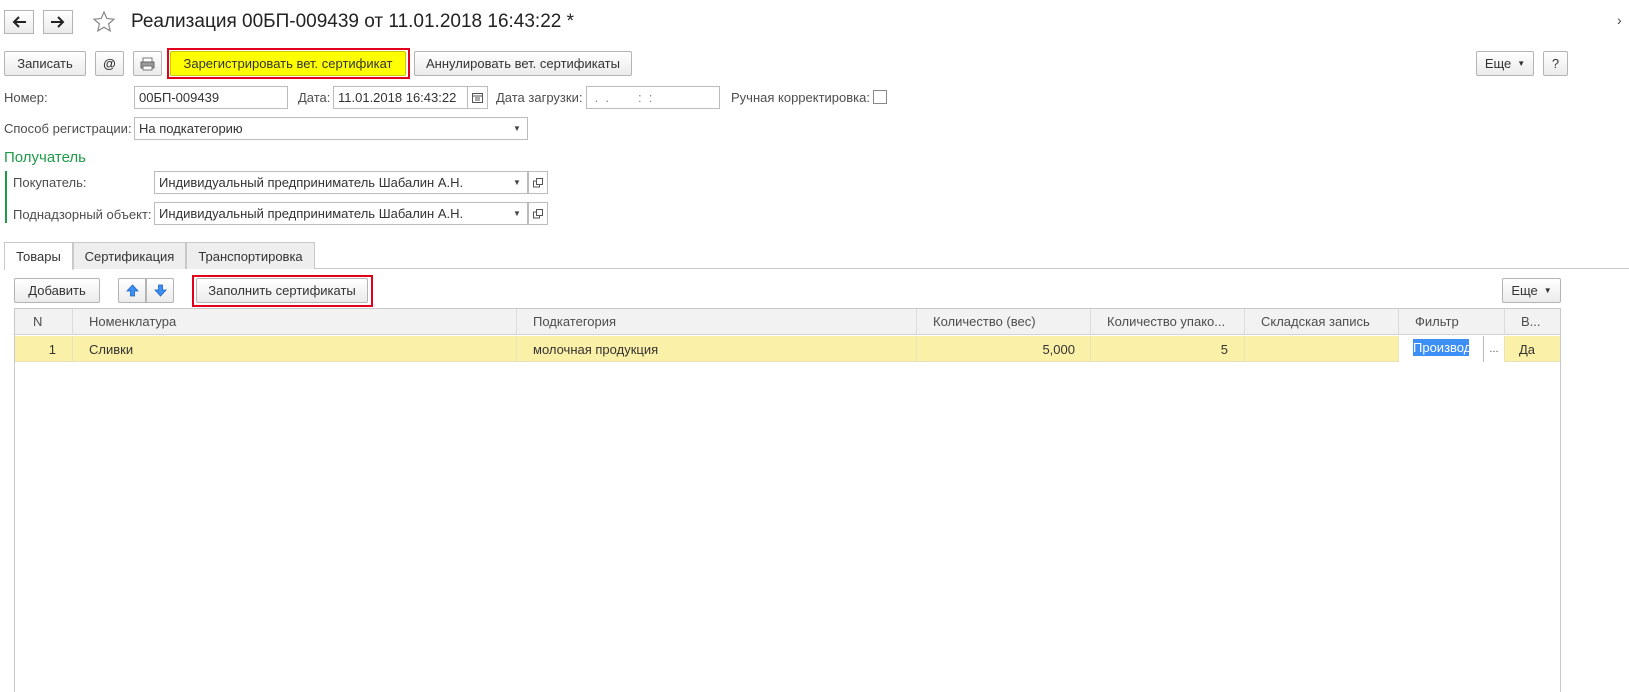  What do you see at coordinates (191, 128) in the screenshot?
I see `reg-method-value: На подкатегорию` at bounding box center [191, 128].